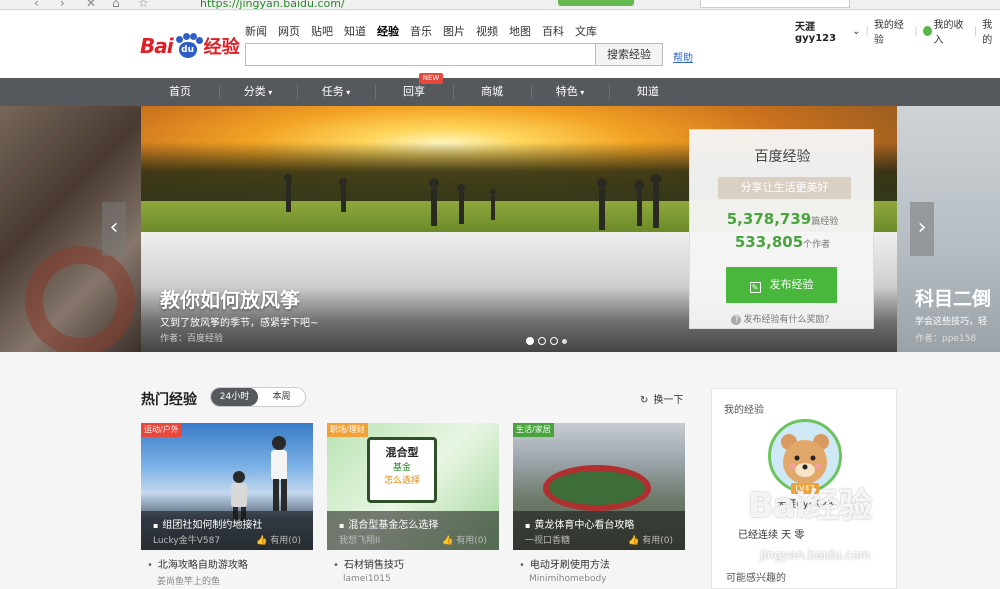  I want to click on card-caption: 混合型基金怎么选择 我想飞翔II 👍 有用(0), so click(413, 530).